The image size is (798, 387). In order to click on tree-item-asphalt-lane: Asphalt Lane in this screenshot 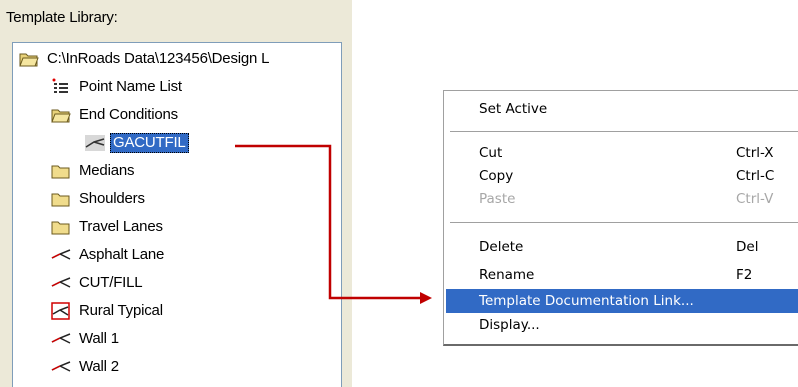, I will do `click(109, 255)`.